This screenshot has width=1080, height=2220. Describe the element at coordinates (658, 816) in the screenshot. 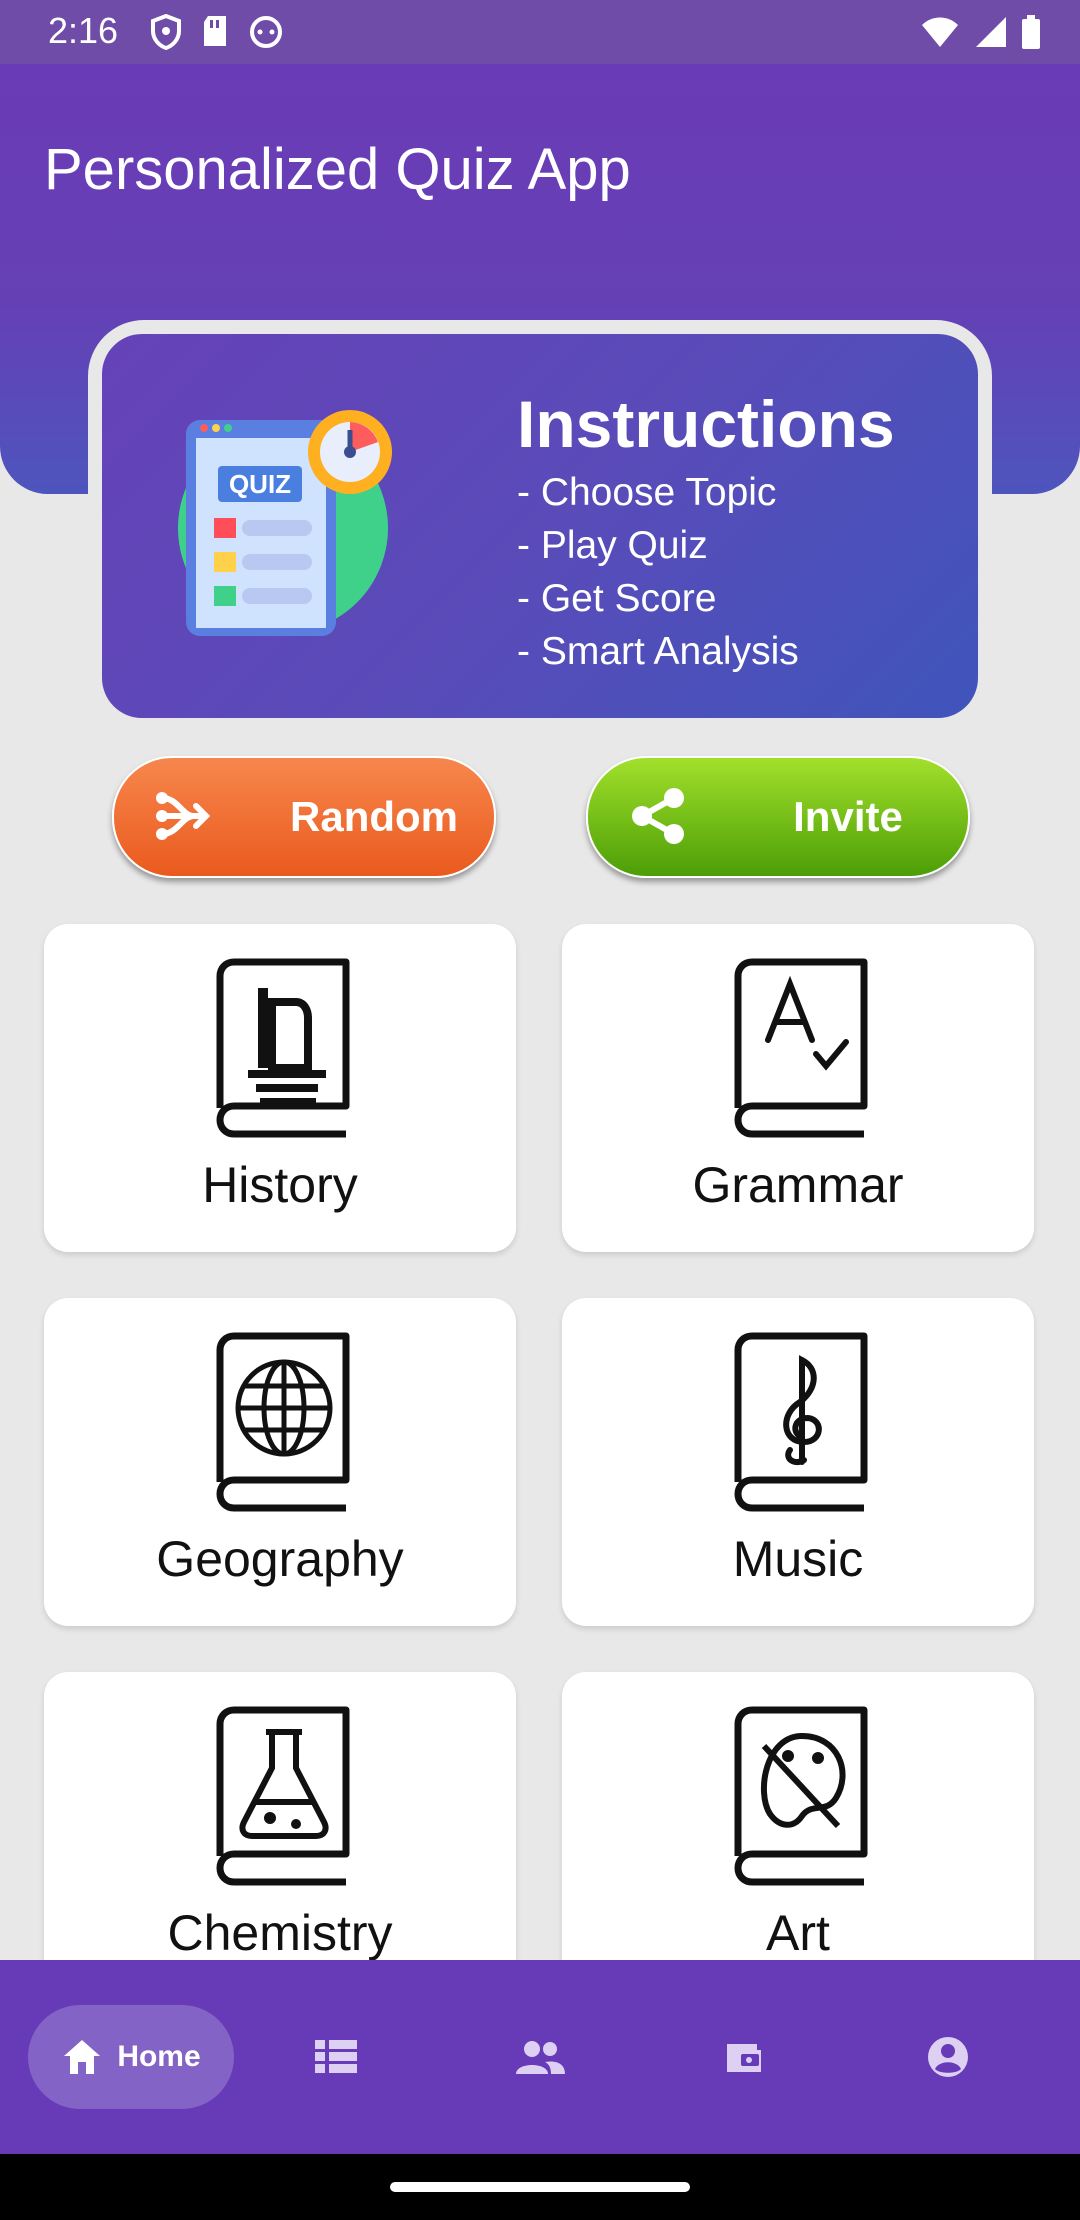

I see `share-icon` at that location.